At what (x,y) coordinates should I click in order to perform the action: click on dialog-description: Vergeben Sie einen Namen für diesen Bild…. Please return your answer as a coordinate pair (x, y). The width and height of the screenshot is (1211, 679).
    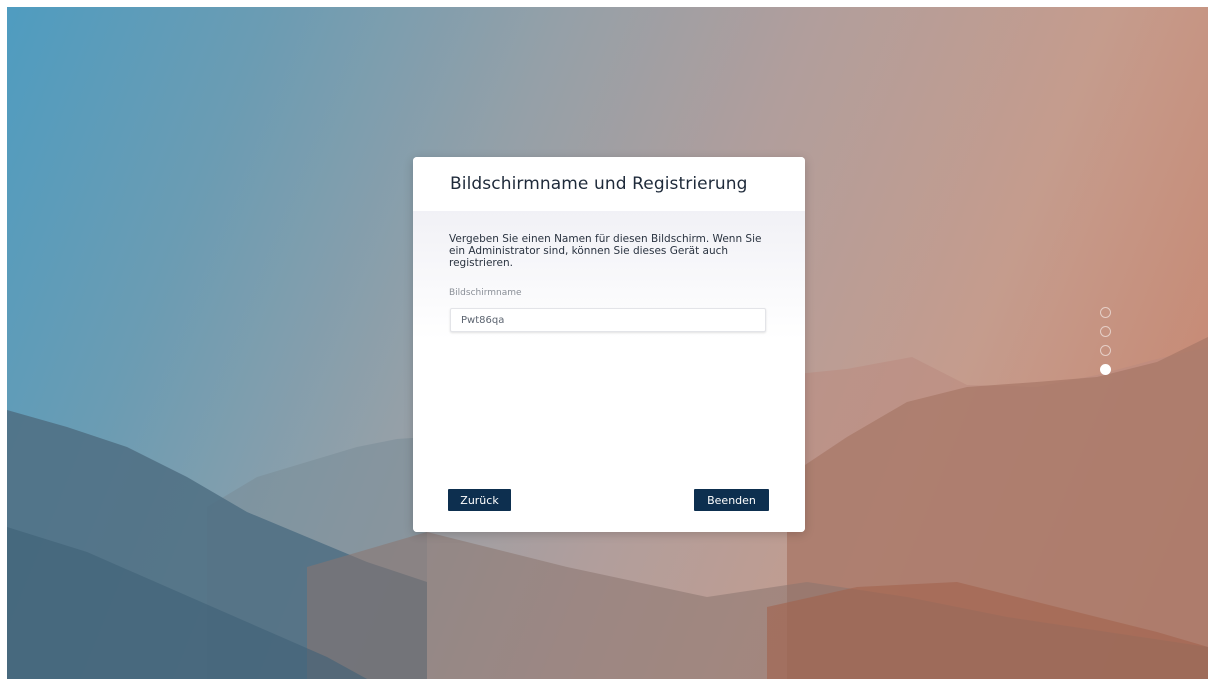
    Looking at the image, I should click on (605, 251).